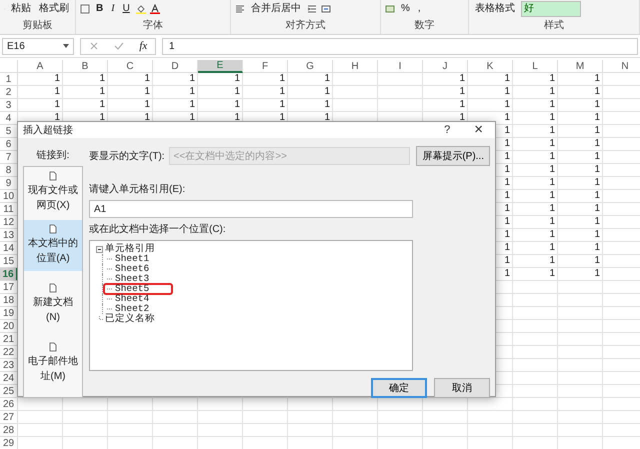 The height and width of the screenshot is (449, 640). Describe the element at coordinates (9, 144) in the screenshot. I see `row-header: 6` at that location.